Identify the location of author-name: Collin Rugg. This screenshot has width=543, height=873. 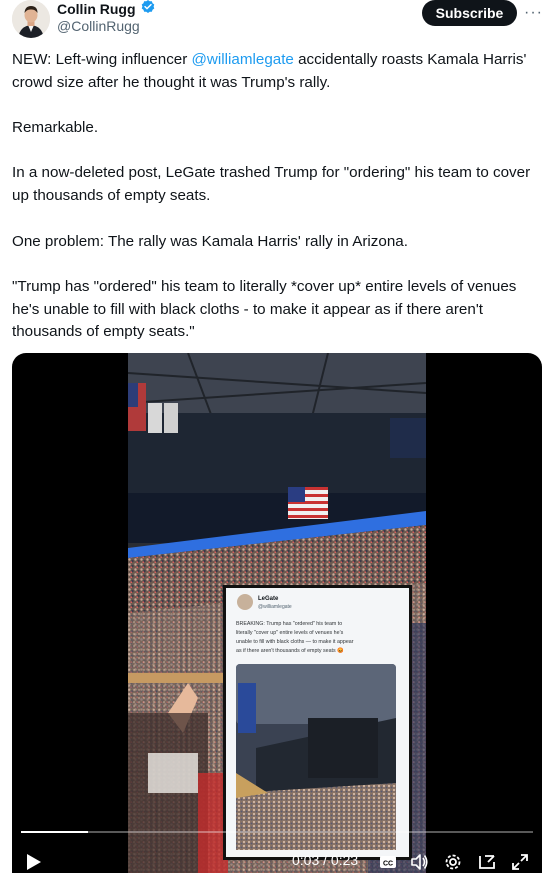
(96, 9).